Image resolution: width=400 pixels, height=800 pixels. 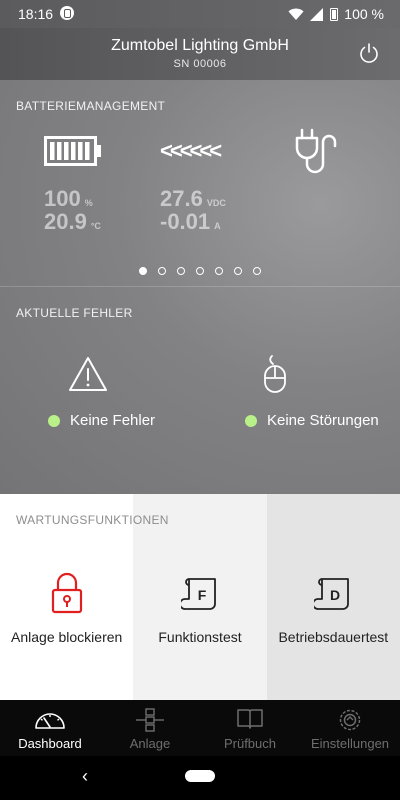 What do you see at coordinates (181, 198) in the screenshot?
I see `voltage-value: 27.6` at bounding box center [181, 198].